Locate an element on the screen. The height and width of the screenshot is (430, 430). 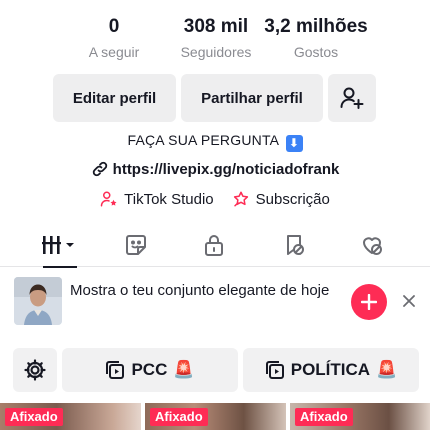
likes-label: Gostos is located at coordinates (316, 52).